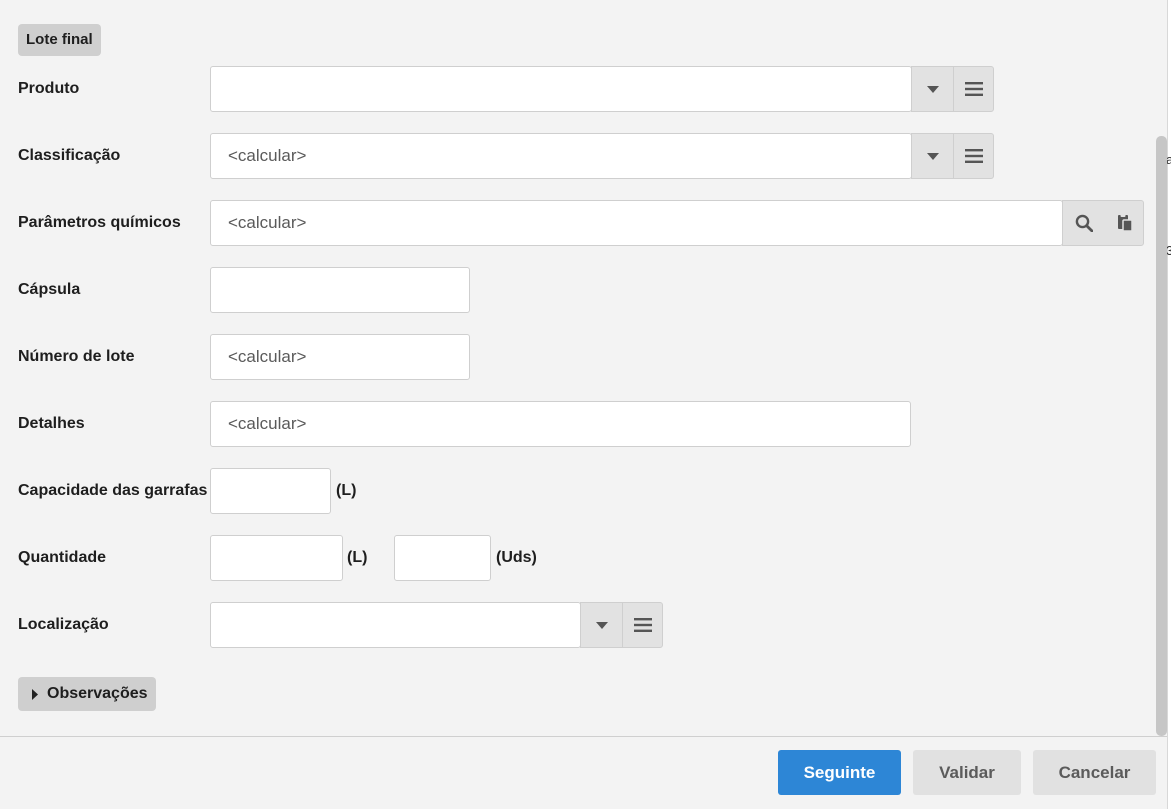  Describe the element at coordinates (346, 490) in the screenshot. I see `capacidade-unit: (L)` at that location.